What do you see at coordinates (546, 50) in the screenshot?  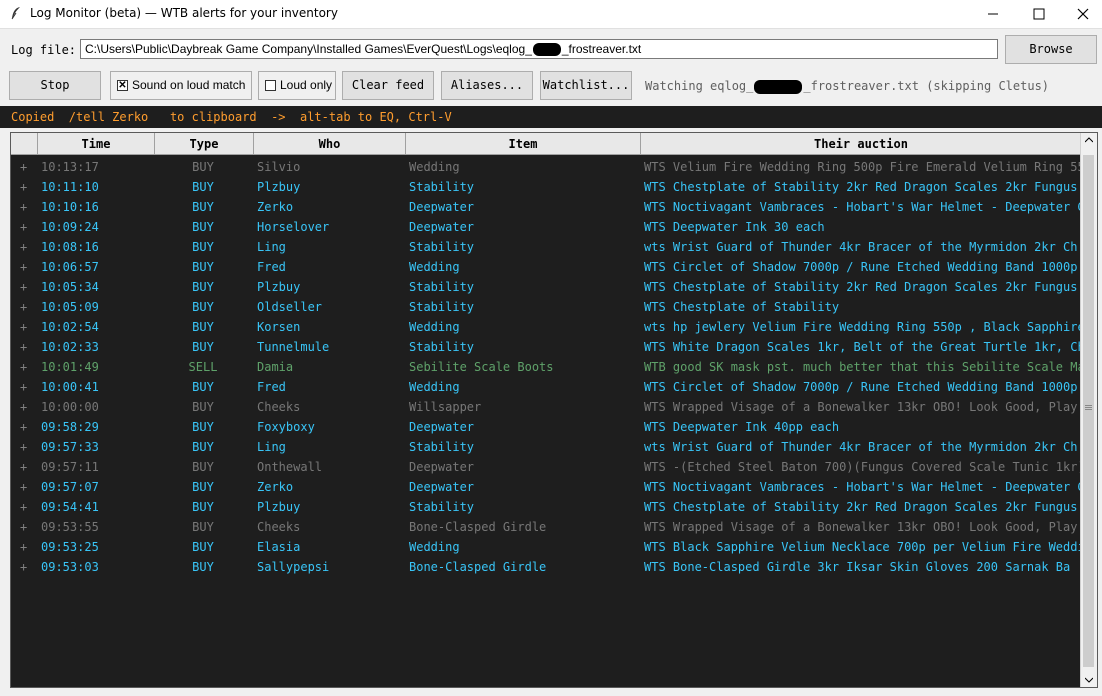 I see `redaction-mark` at bounding box center [546, 50].